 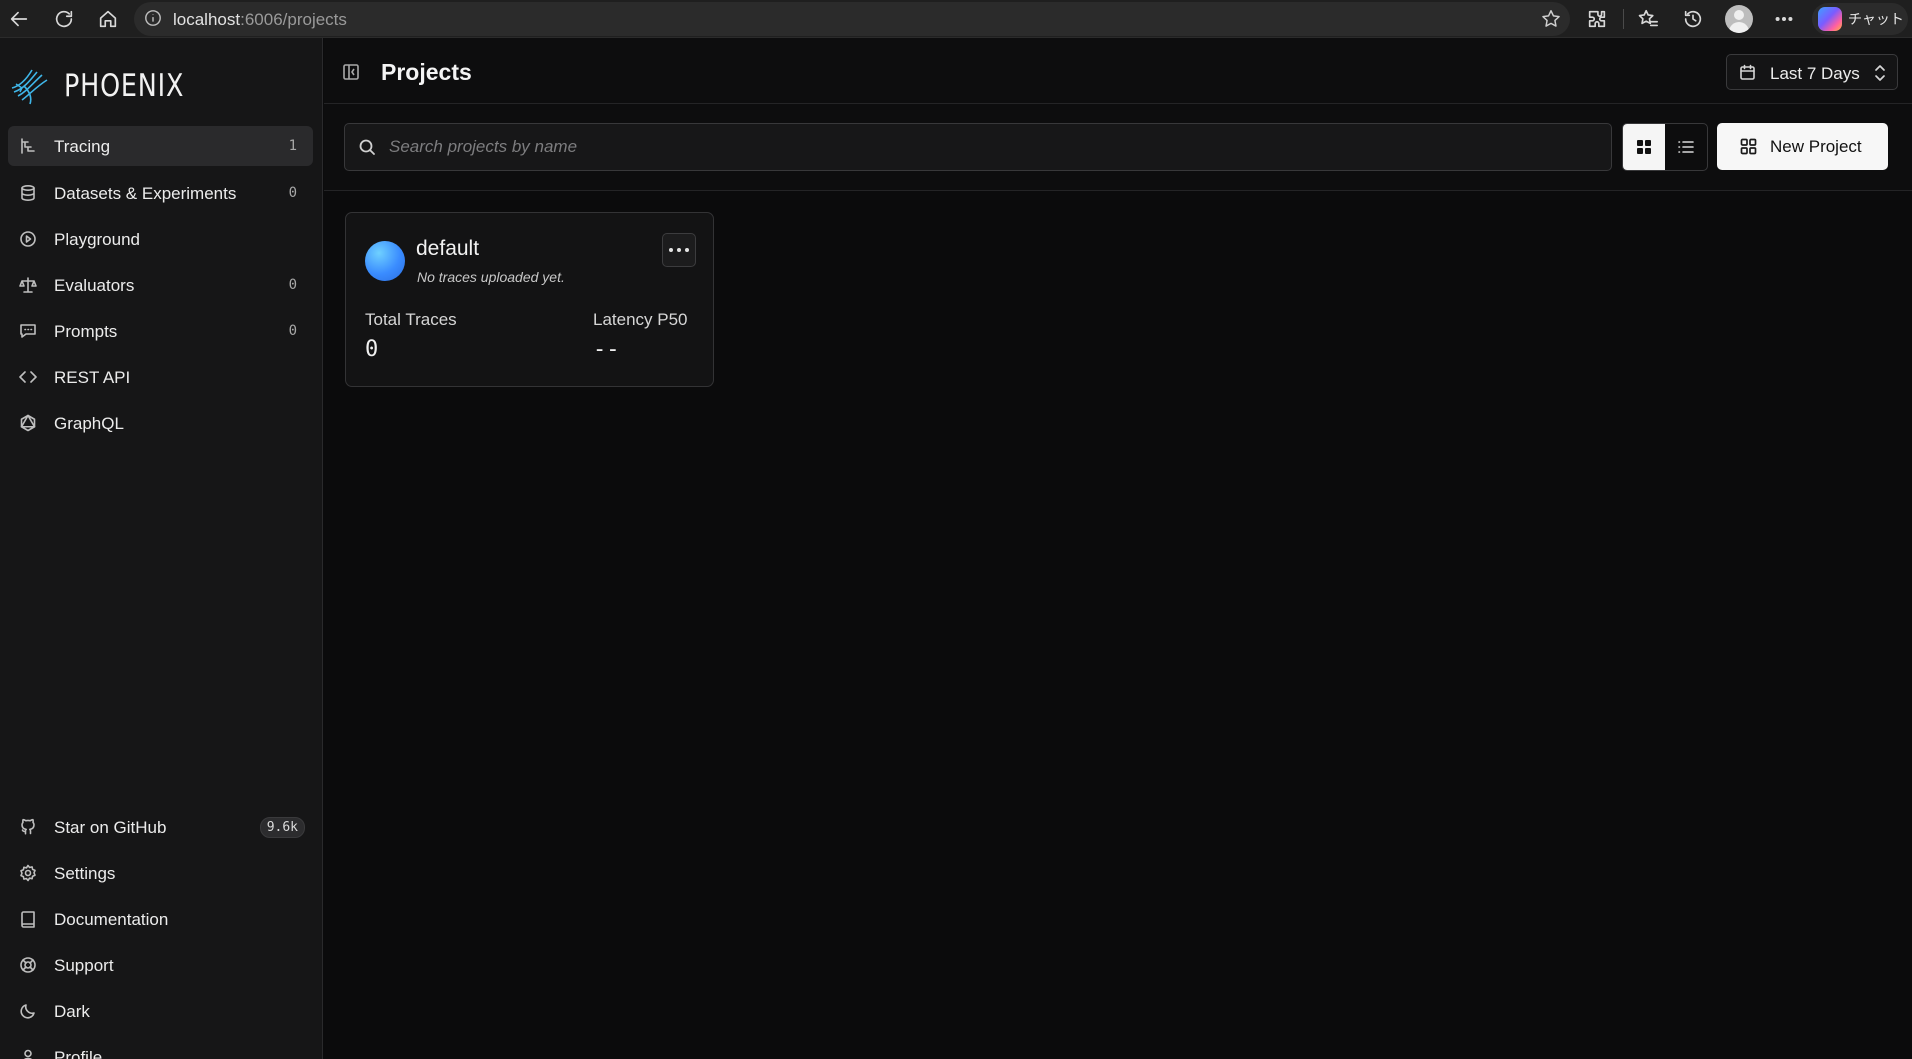 I want to click on play-circle-icon, so click(x=28, y=239).